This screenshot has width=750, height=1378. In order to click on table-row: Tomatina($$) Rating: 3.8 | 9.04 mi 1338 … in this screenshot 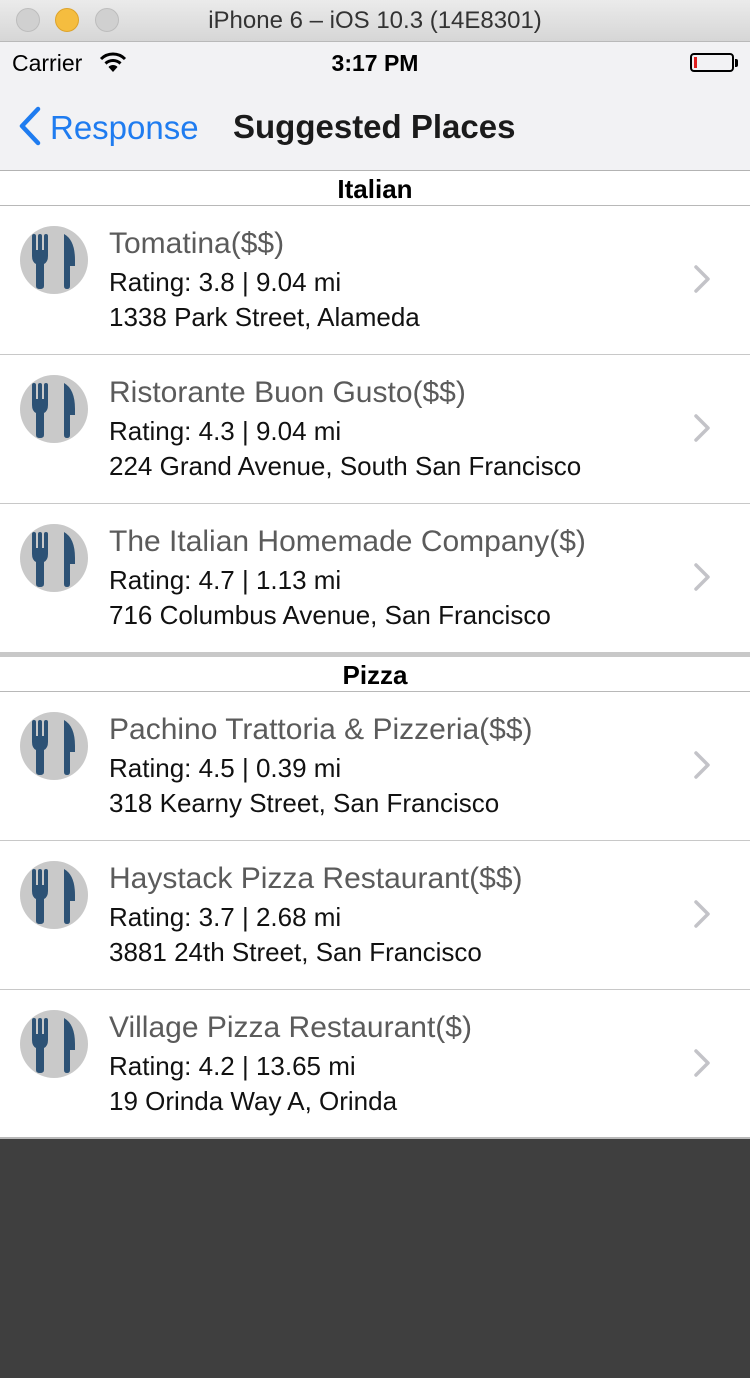, I will do `click(375, 280)`.